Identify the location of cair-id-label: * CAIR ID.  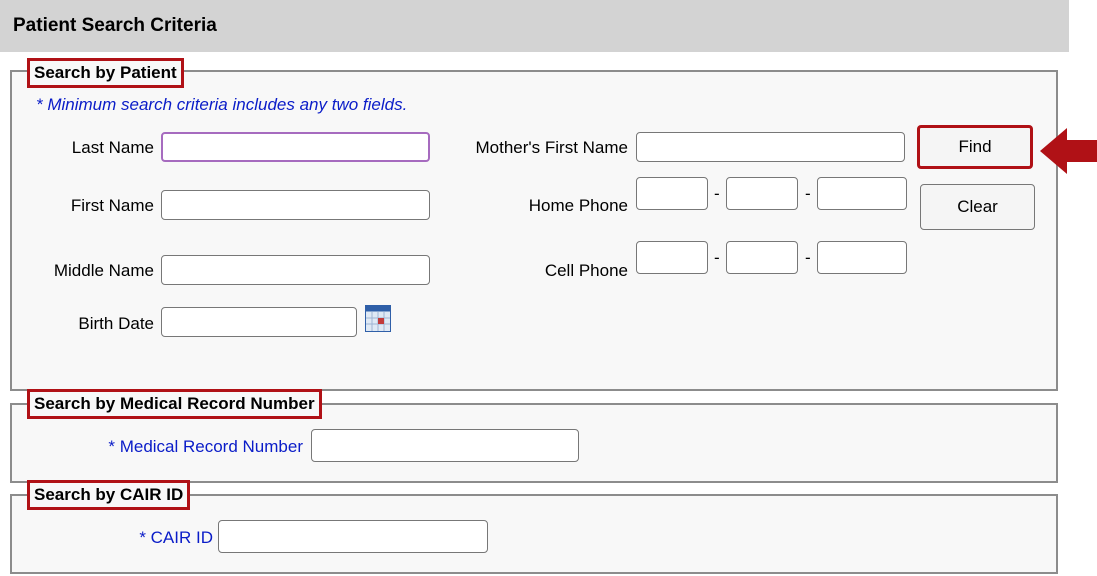
(176, 537).